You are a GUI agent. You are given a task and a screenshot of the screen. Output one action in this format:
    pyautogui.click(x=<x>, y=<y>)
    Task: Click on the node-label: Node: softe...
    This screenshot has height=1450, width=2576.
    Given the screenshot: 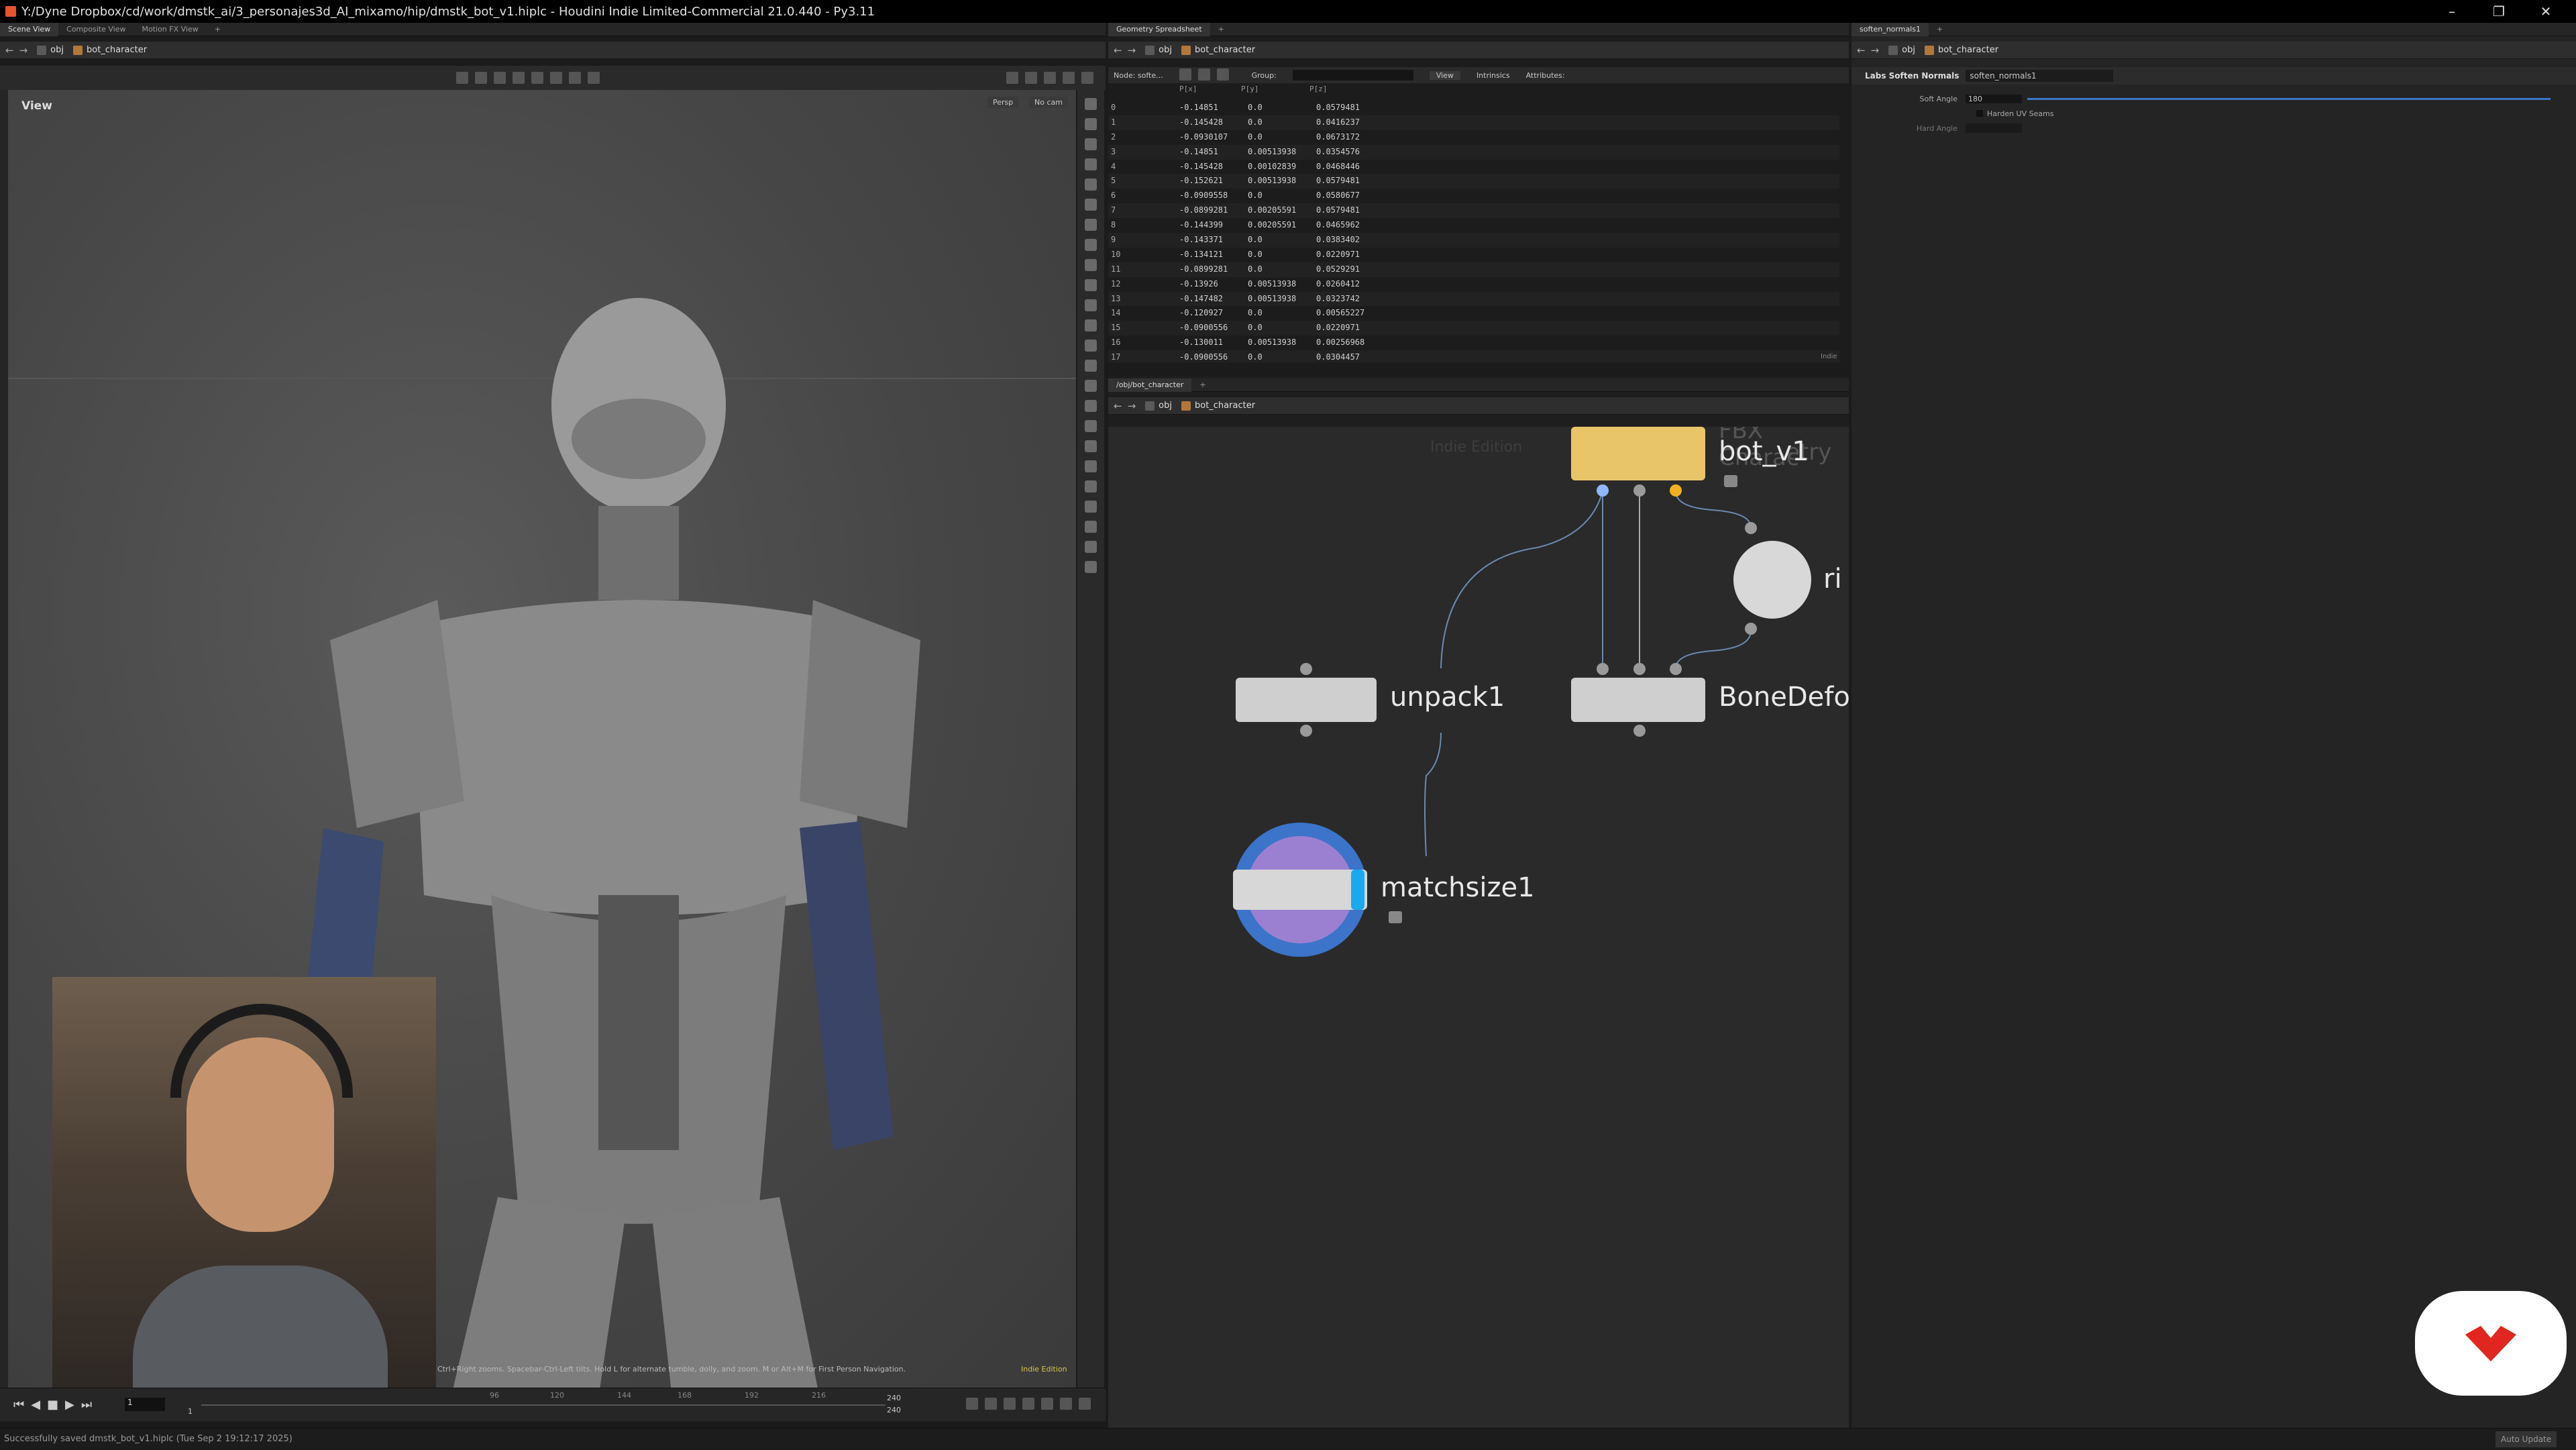 What is the action you would take?
    pyautogui.click(x=1138, y=75)
    